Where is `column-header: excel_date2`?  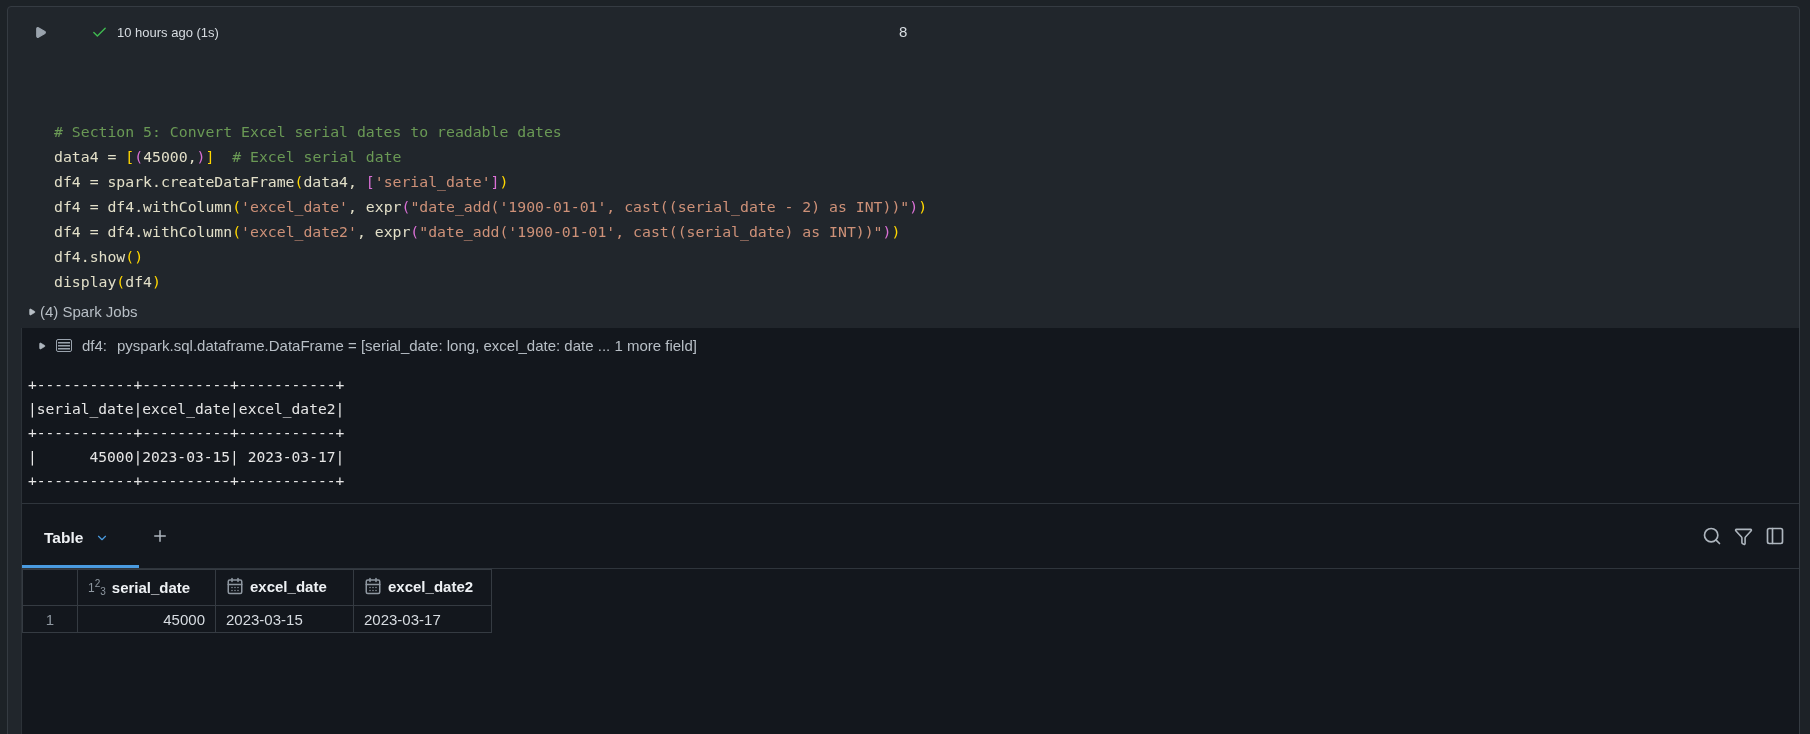 column-header: excel_date2 is located at coordinates (422, 587).